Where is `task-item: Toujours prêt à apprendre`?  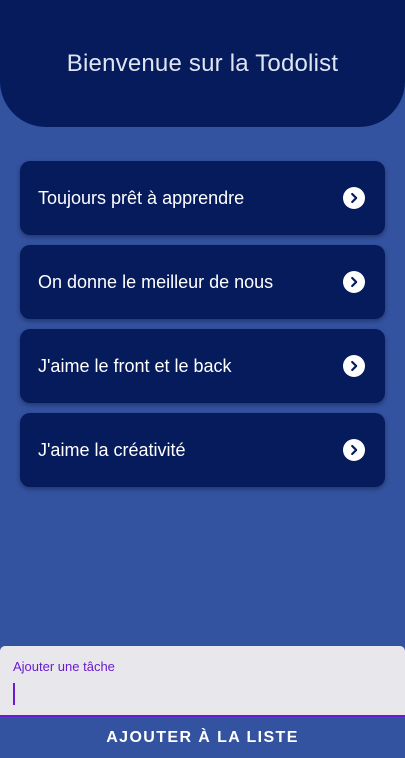 task-item: Toujours prêt à apprendre is located at coordinates (202, 198).